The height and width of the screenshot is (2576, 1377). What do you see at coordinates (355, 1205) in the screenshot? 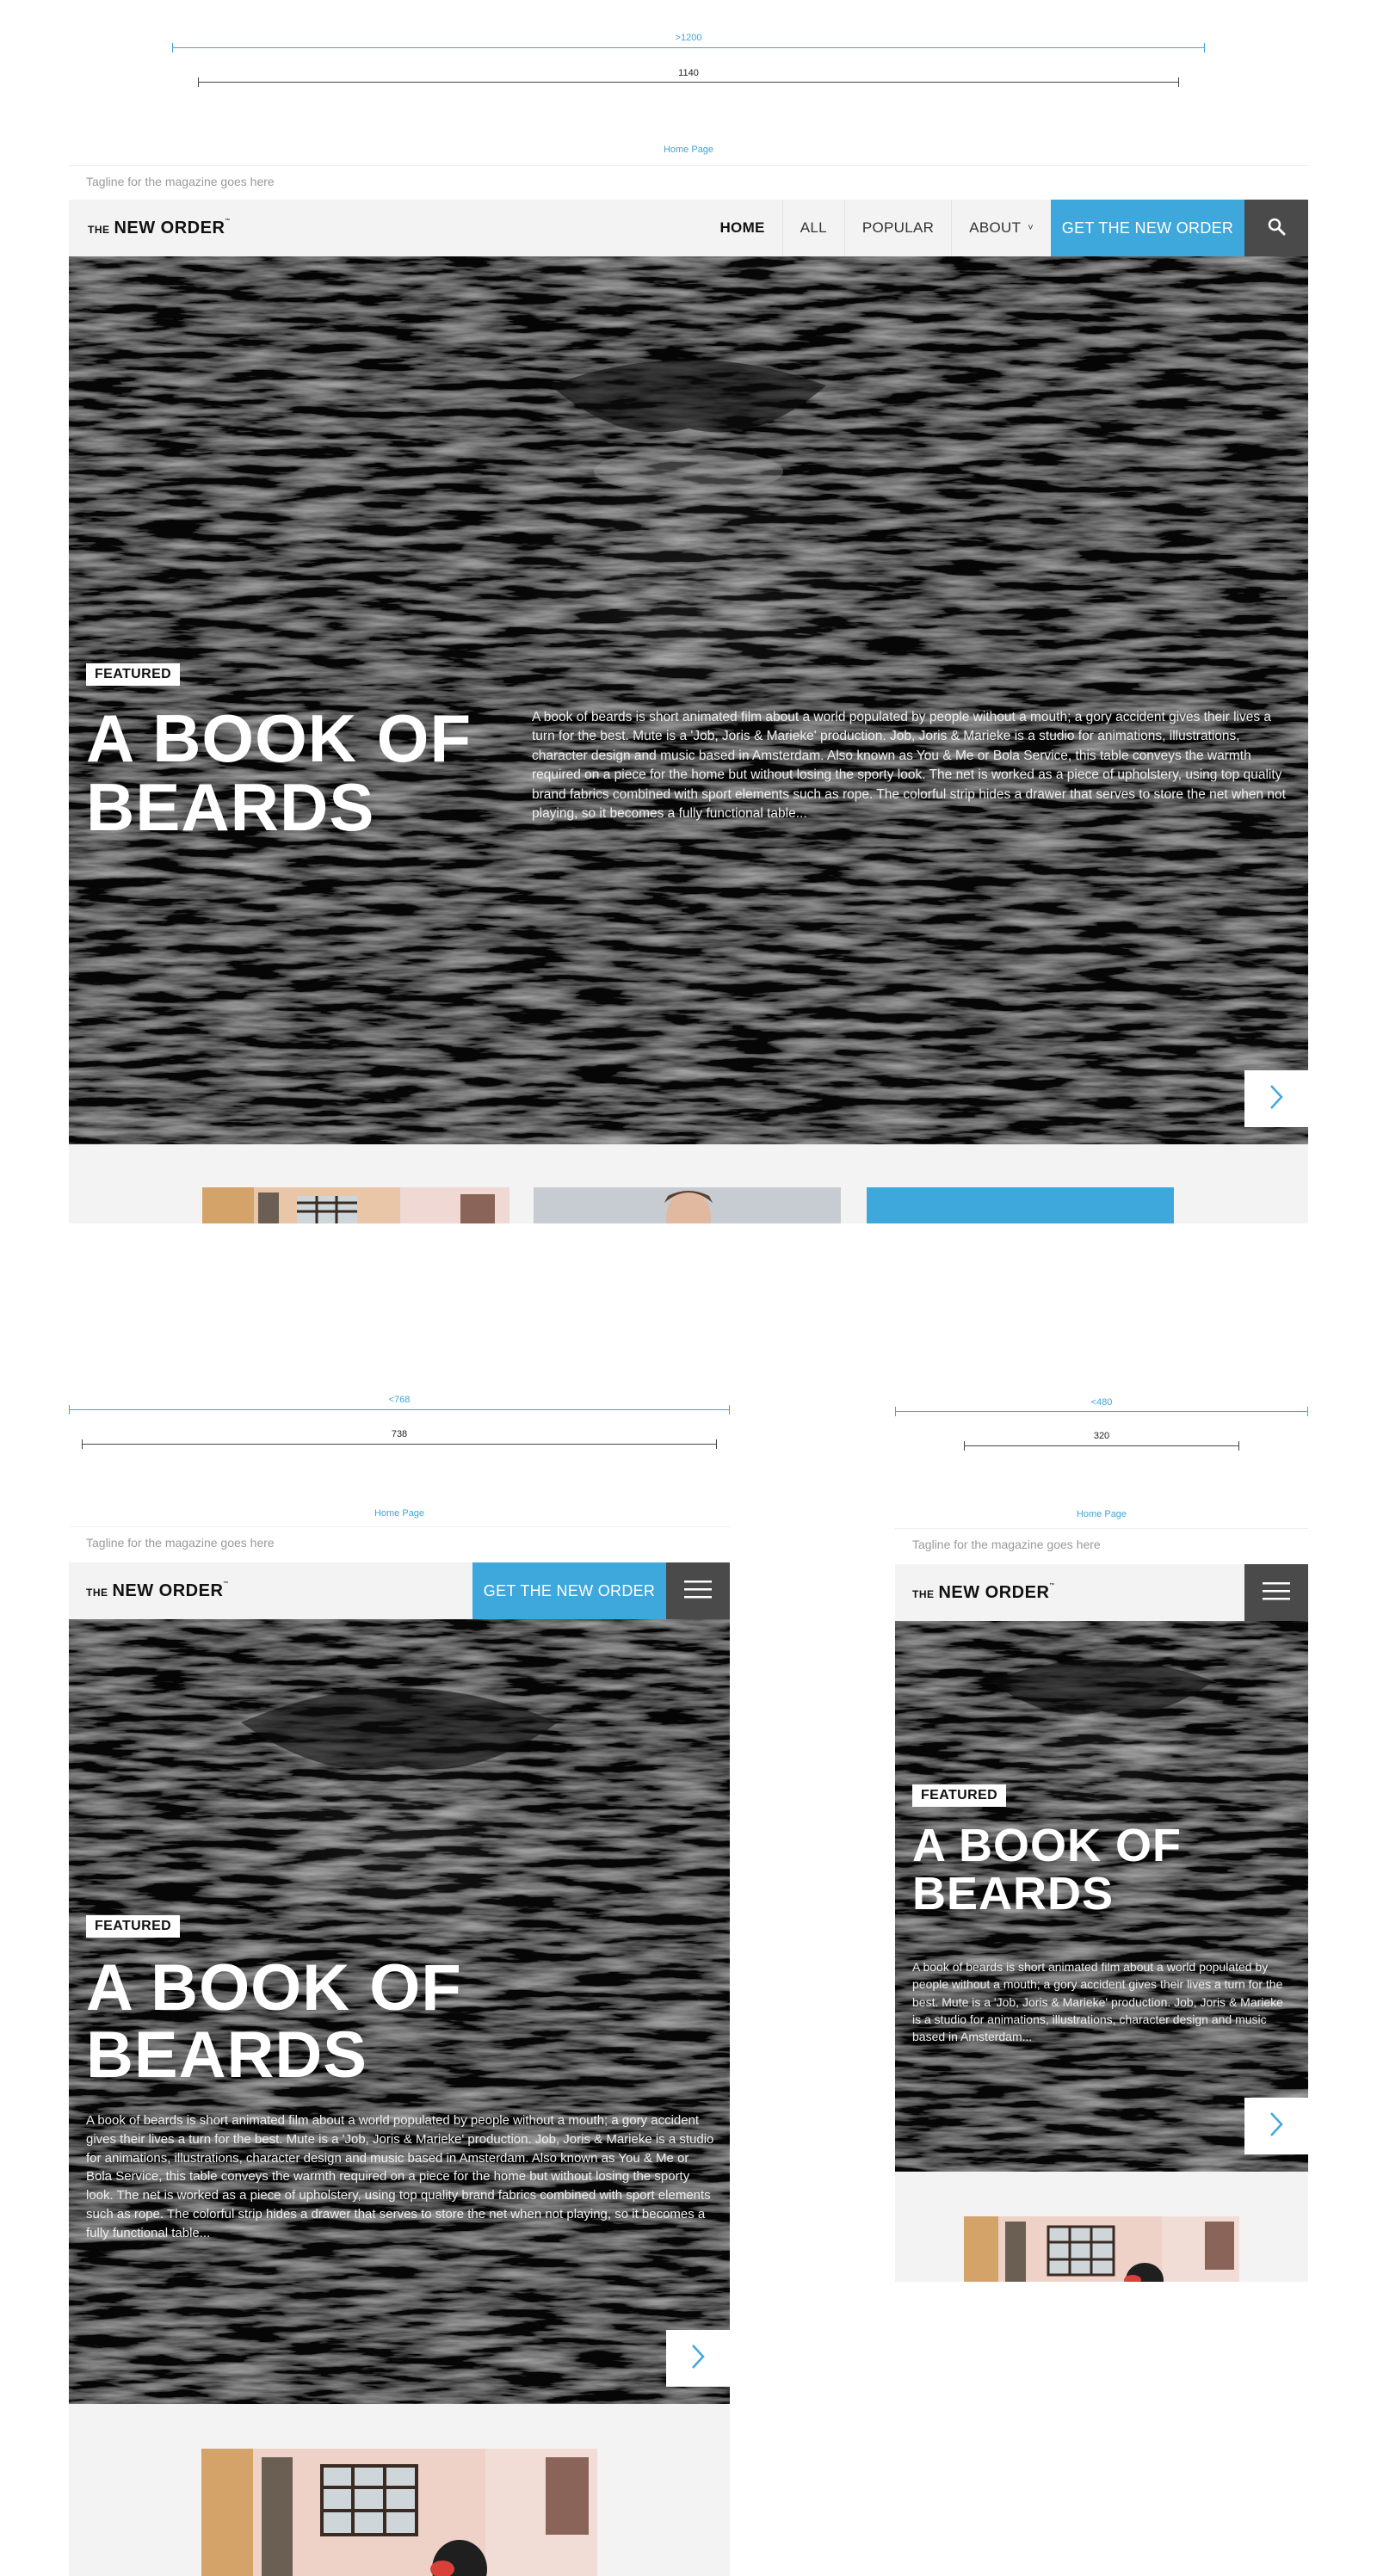
I see `desktop-card-1-thumbnail` at bounding box center [355, 1205].